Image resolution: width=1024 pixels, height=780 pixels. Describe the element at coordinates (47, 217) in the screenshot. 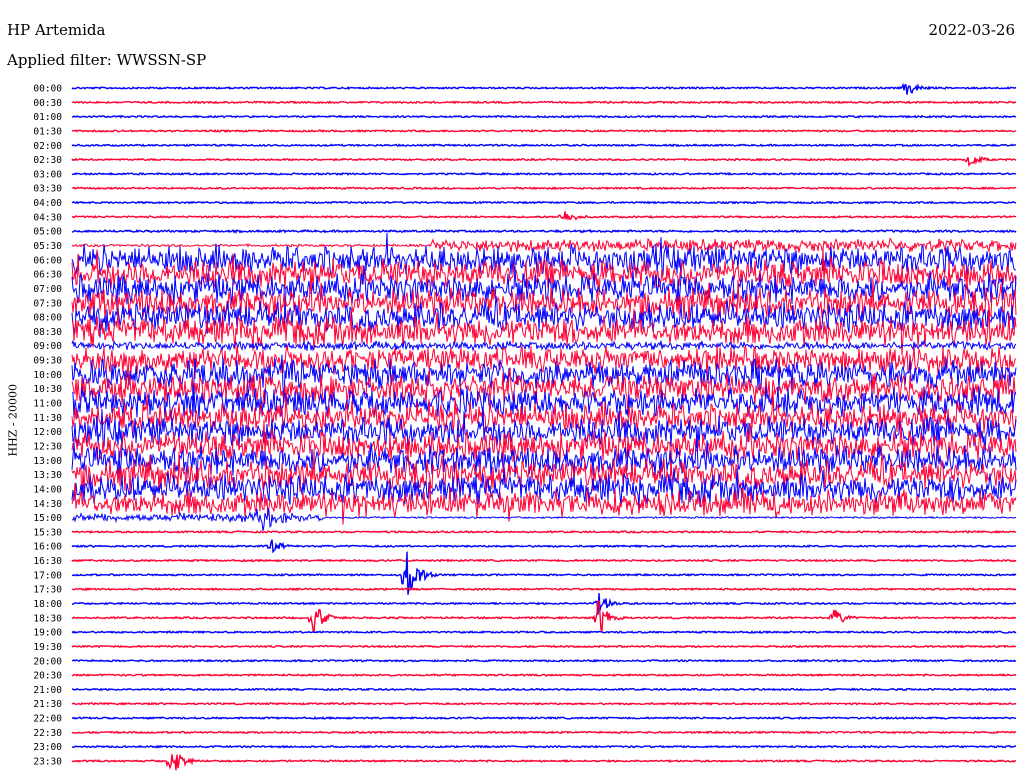

I see `time-tick-label: 04:30` at that location.